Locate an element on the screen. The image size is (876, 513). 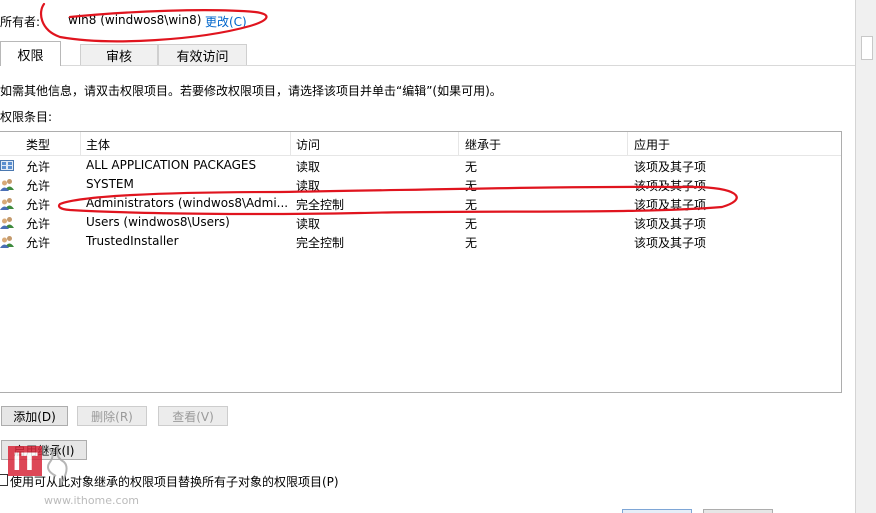
owner-value: win8 (windwos8\win8) is located at coordinates (135, 20).